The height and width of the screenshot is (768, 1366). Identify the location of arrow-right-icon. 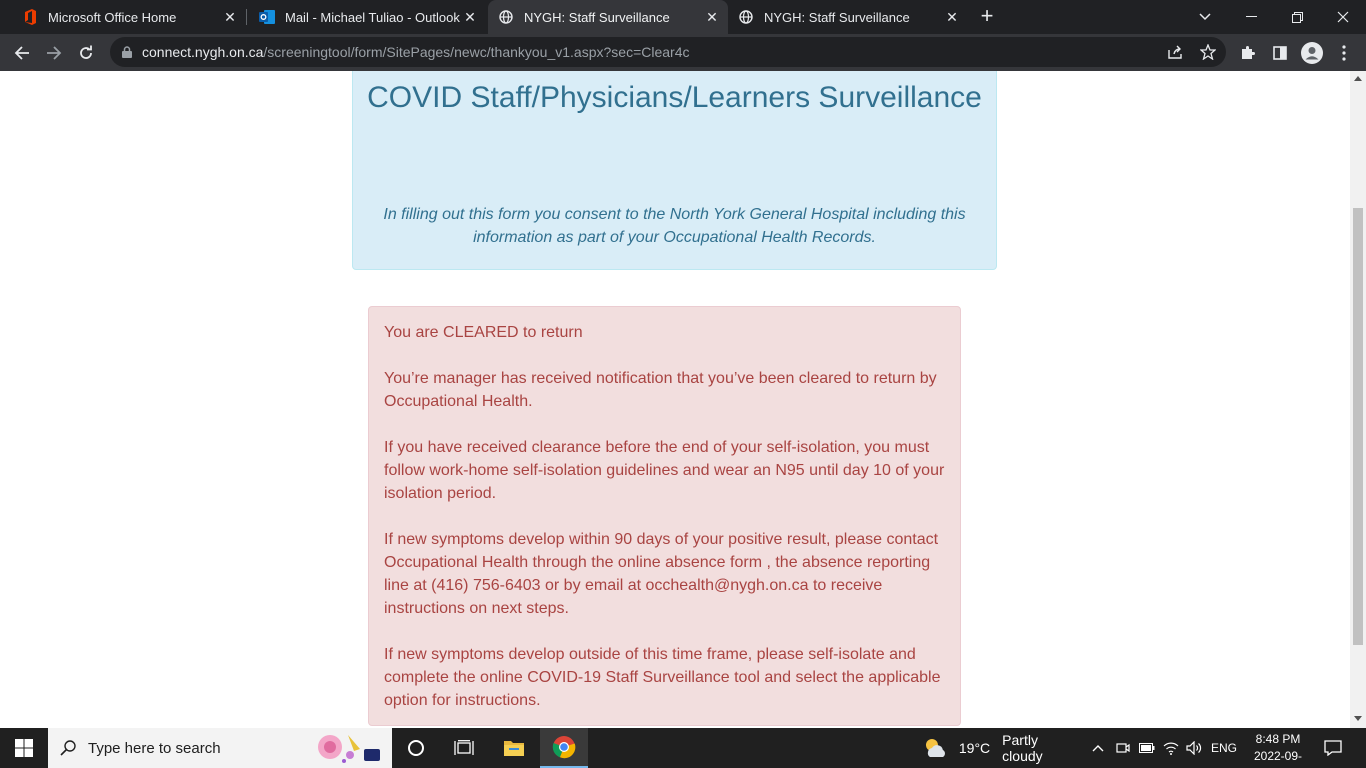
(54, 53).